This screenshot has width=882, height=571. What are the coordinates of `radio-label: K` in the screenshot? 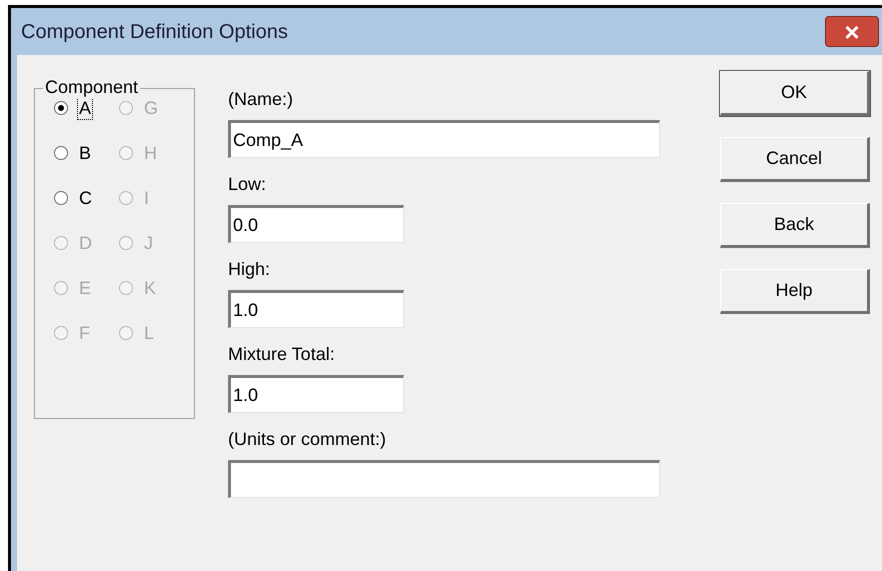 It's located at (150, 287).